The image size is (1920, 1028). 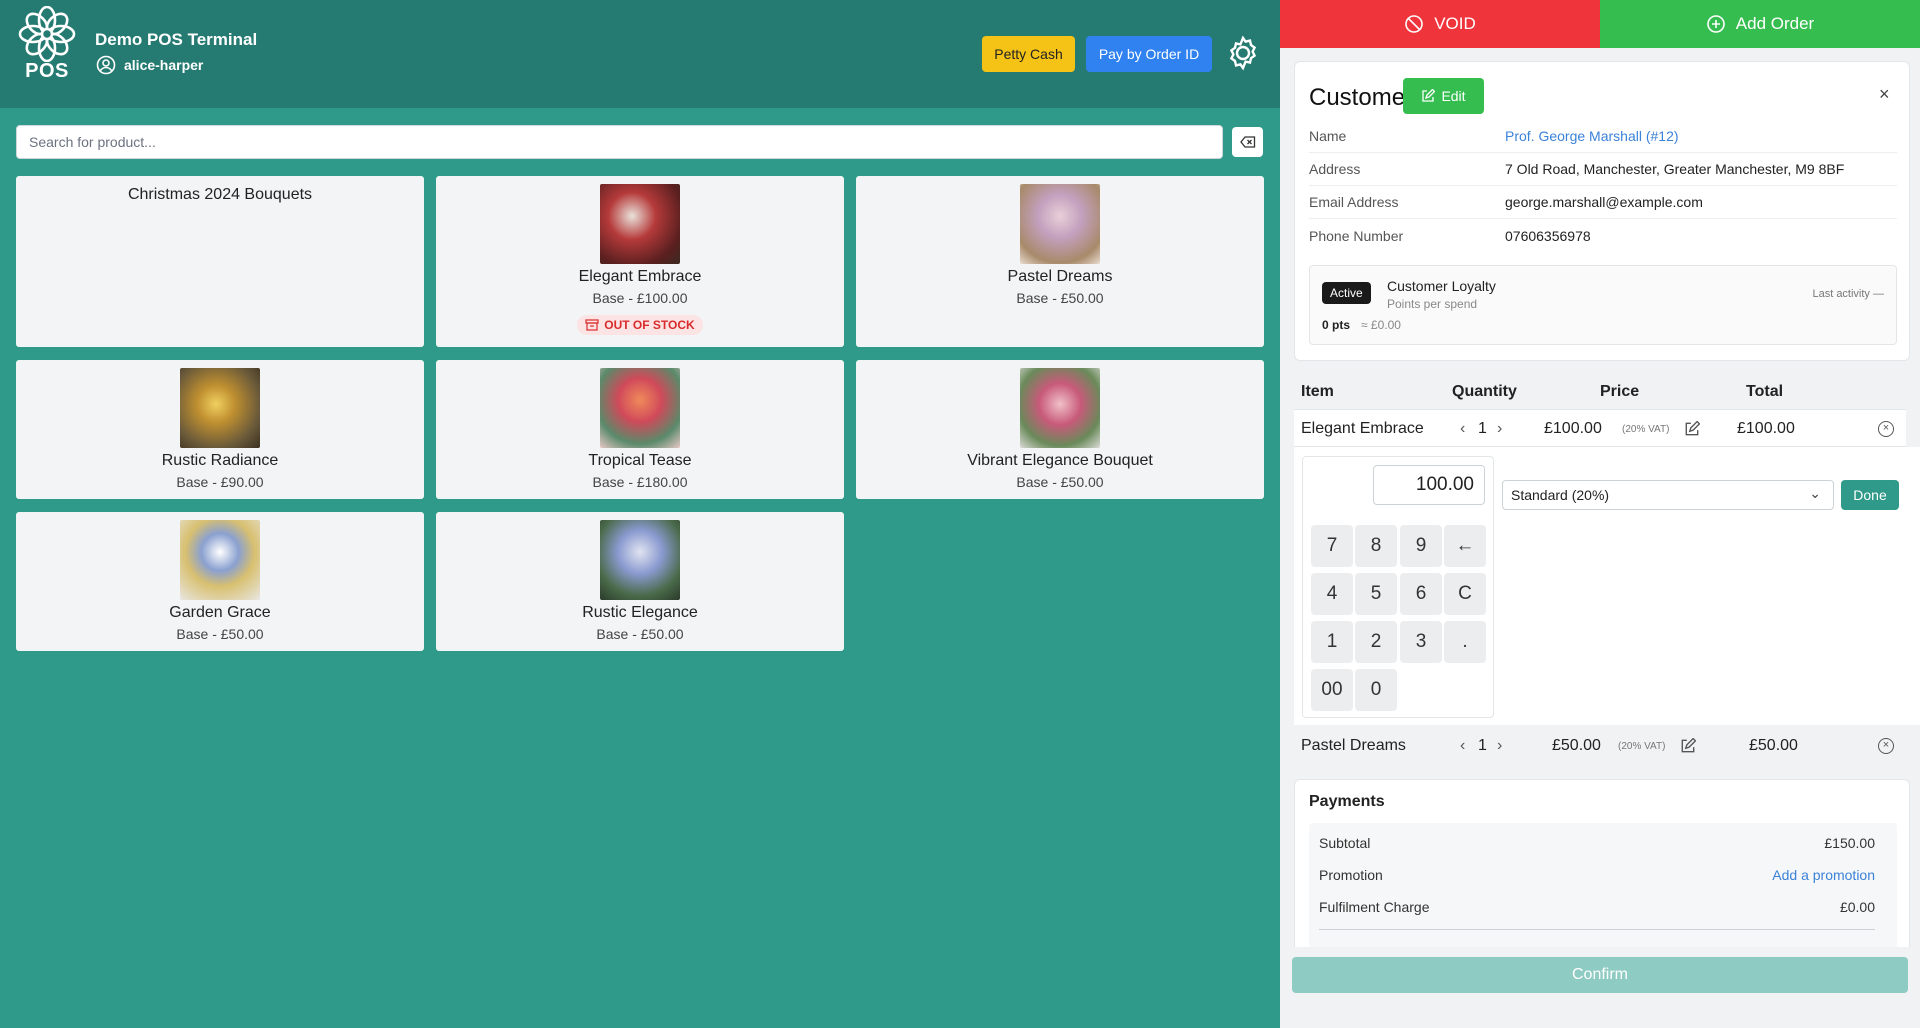 I want to click on user-row: alice-harper, so click(x=149, y=65).